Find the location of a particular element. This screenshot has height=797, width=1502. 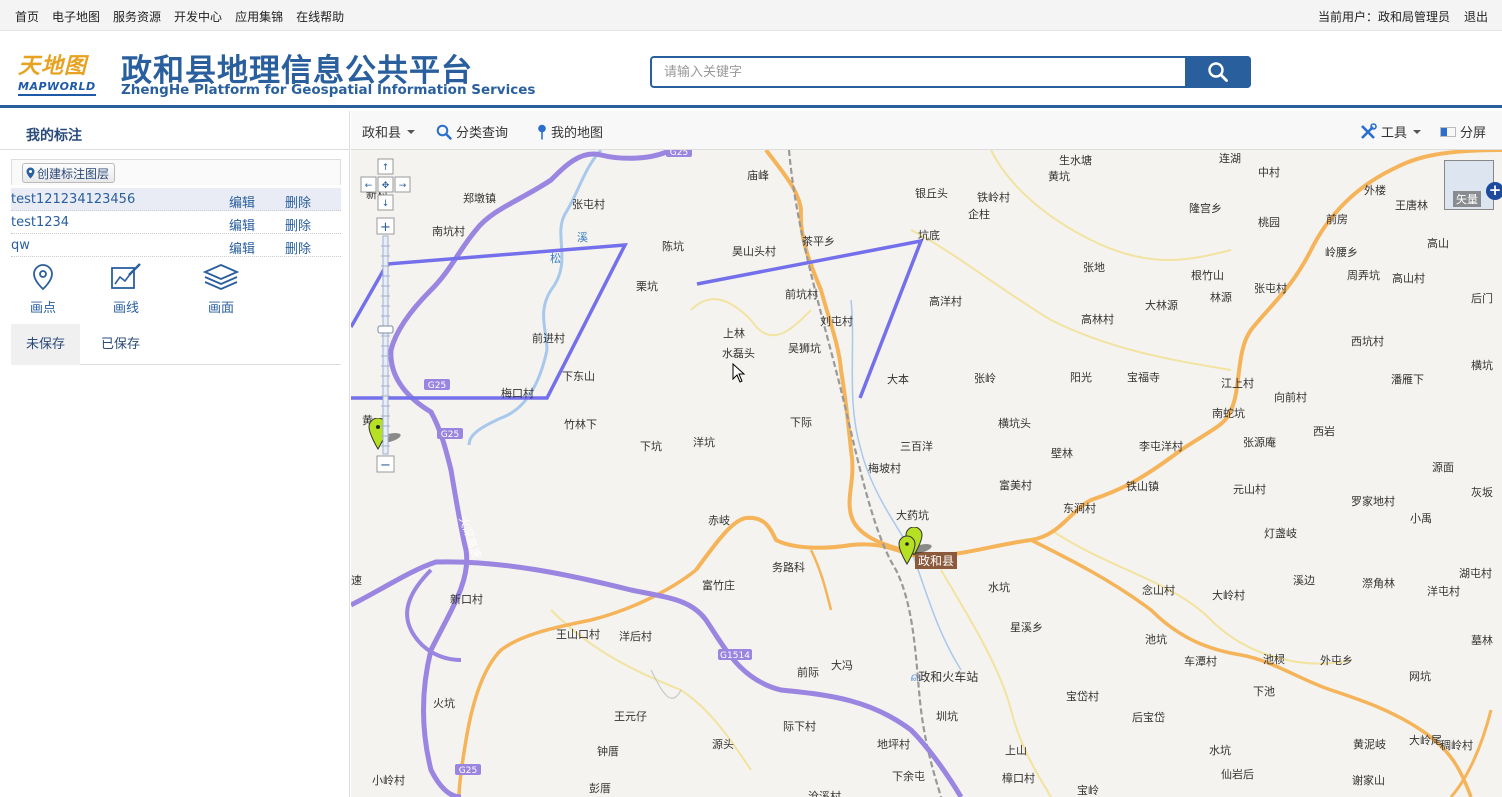

map-place-label: 速 is located at coordinates (356, 580).